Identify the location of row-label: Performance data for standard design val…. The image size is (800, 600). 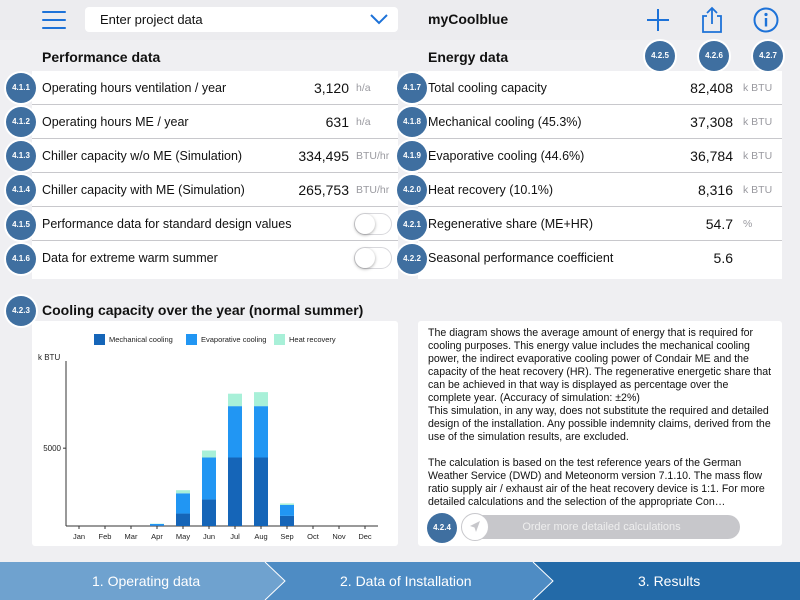
(167, 224).